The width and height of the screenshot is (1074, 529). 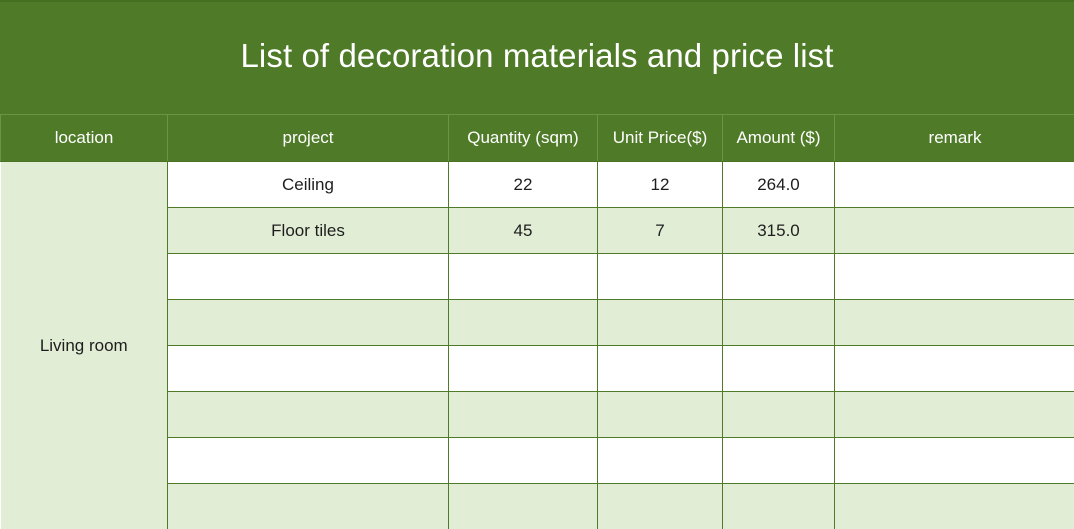 I want to click on project-cell: Floor tiles, so click(x=308, y=230).